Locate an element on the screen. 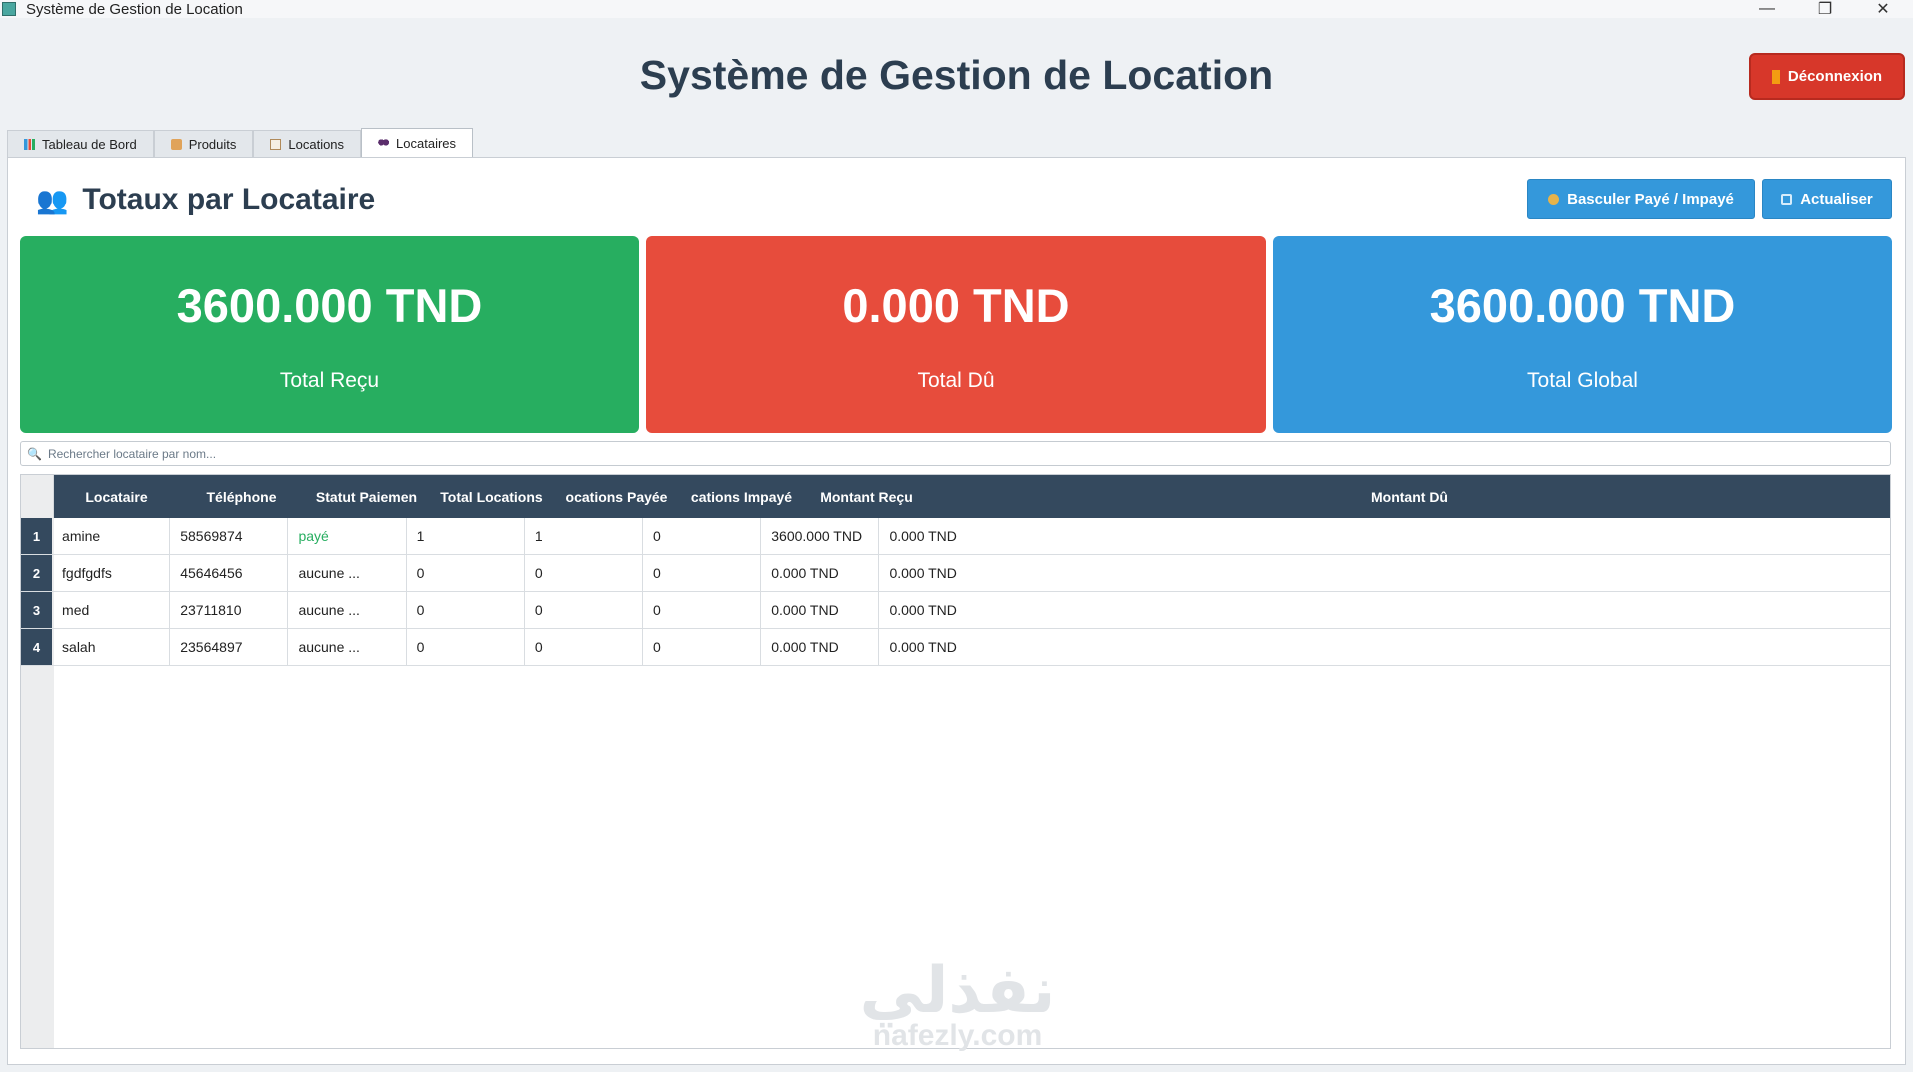  app-icon is located at coordinates (9, 9).